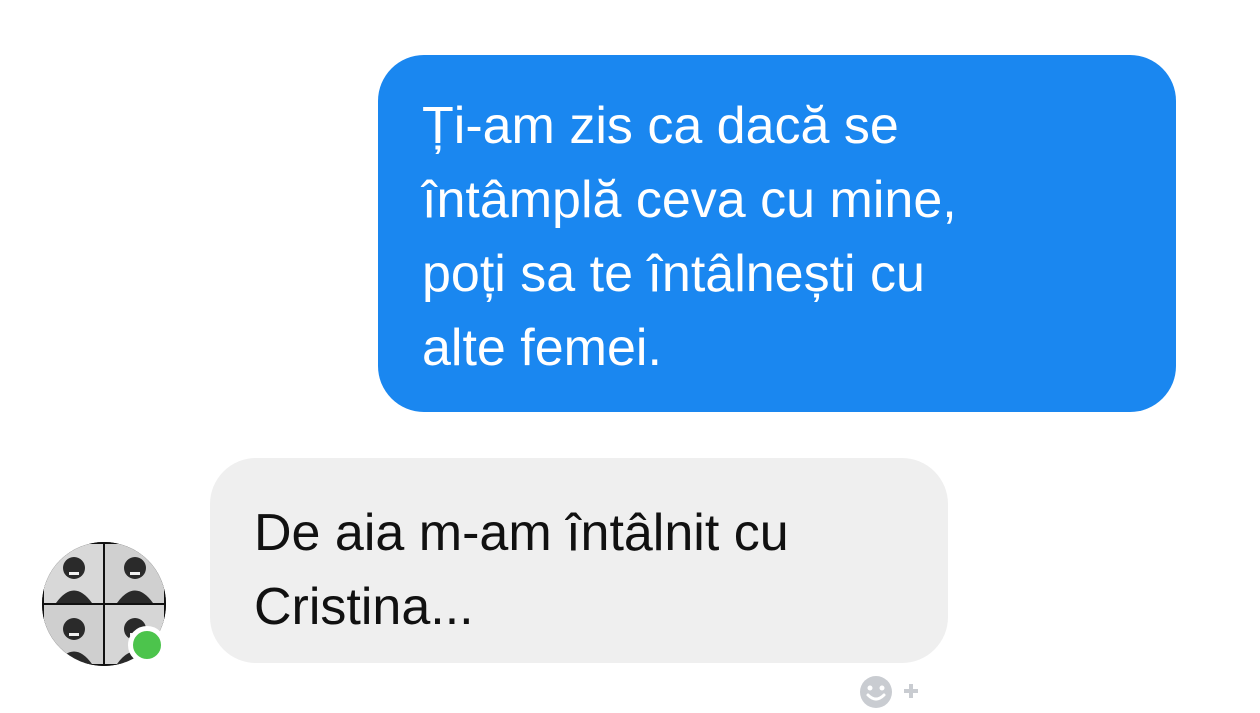 This screenshot has width=1260, height=713. What do you see at coordinates (147, 645) in the screenshot?
I see `online-status-indicator` at bounding box center [147, 645].